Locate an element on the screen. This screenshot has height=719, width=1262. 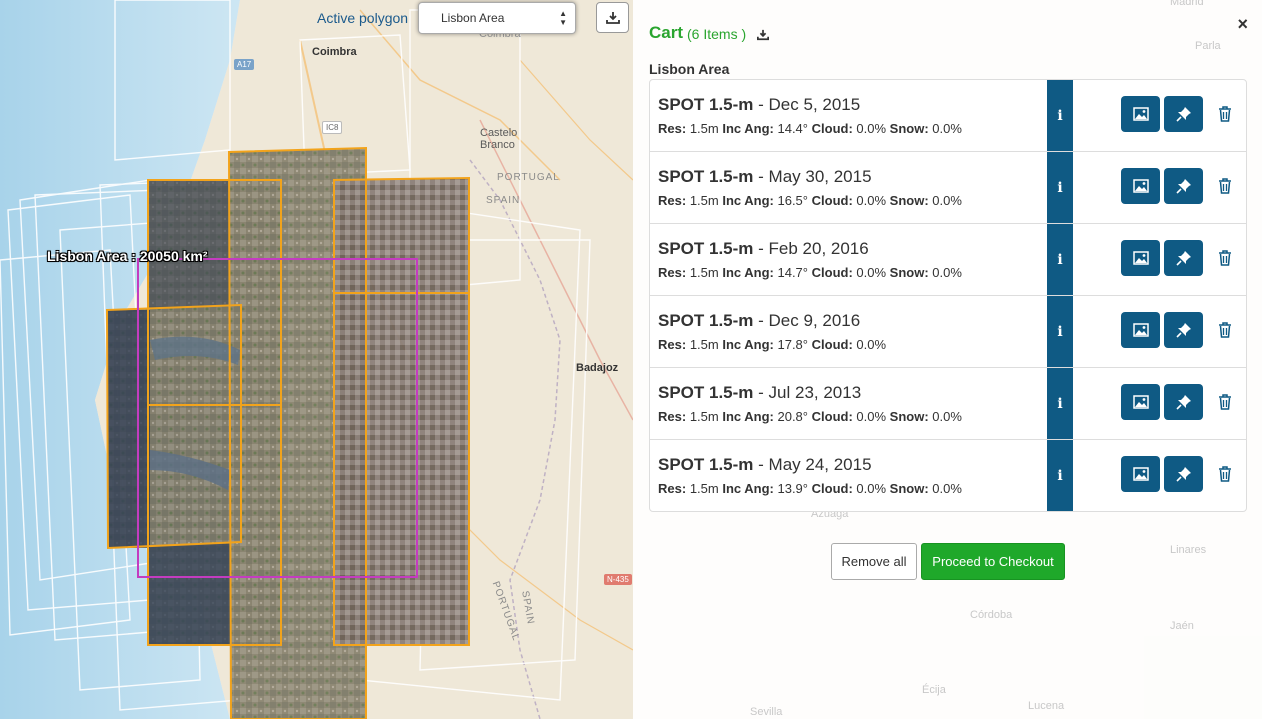
product-date: - May 24, 2015 is located at coordinates (812, 464).